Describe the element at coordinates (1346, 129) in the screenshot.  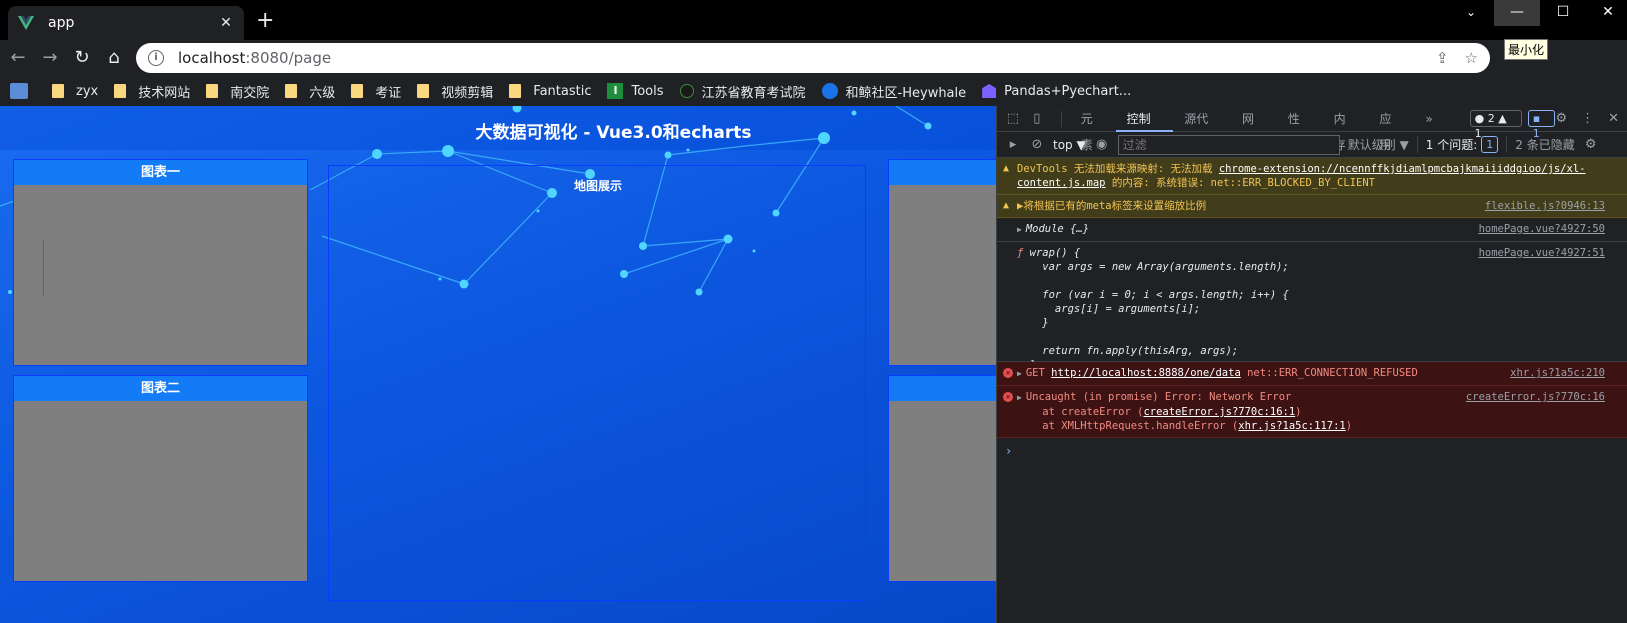
I see `tab-memory: 内存` at that location.